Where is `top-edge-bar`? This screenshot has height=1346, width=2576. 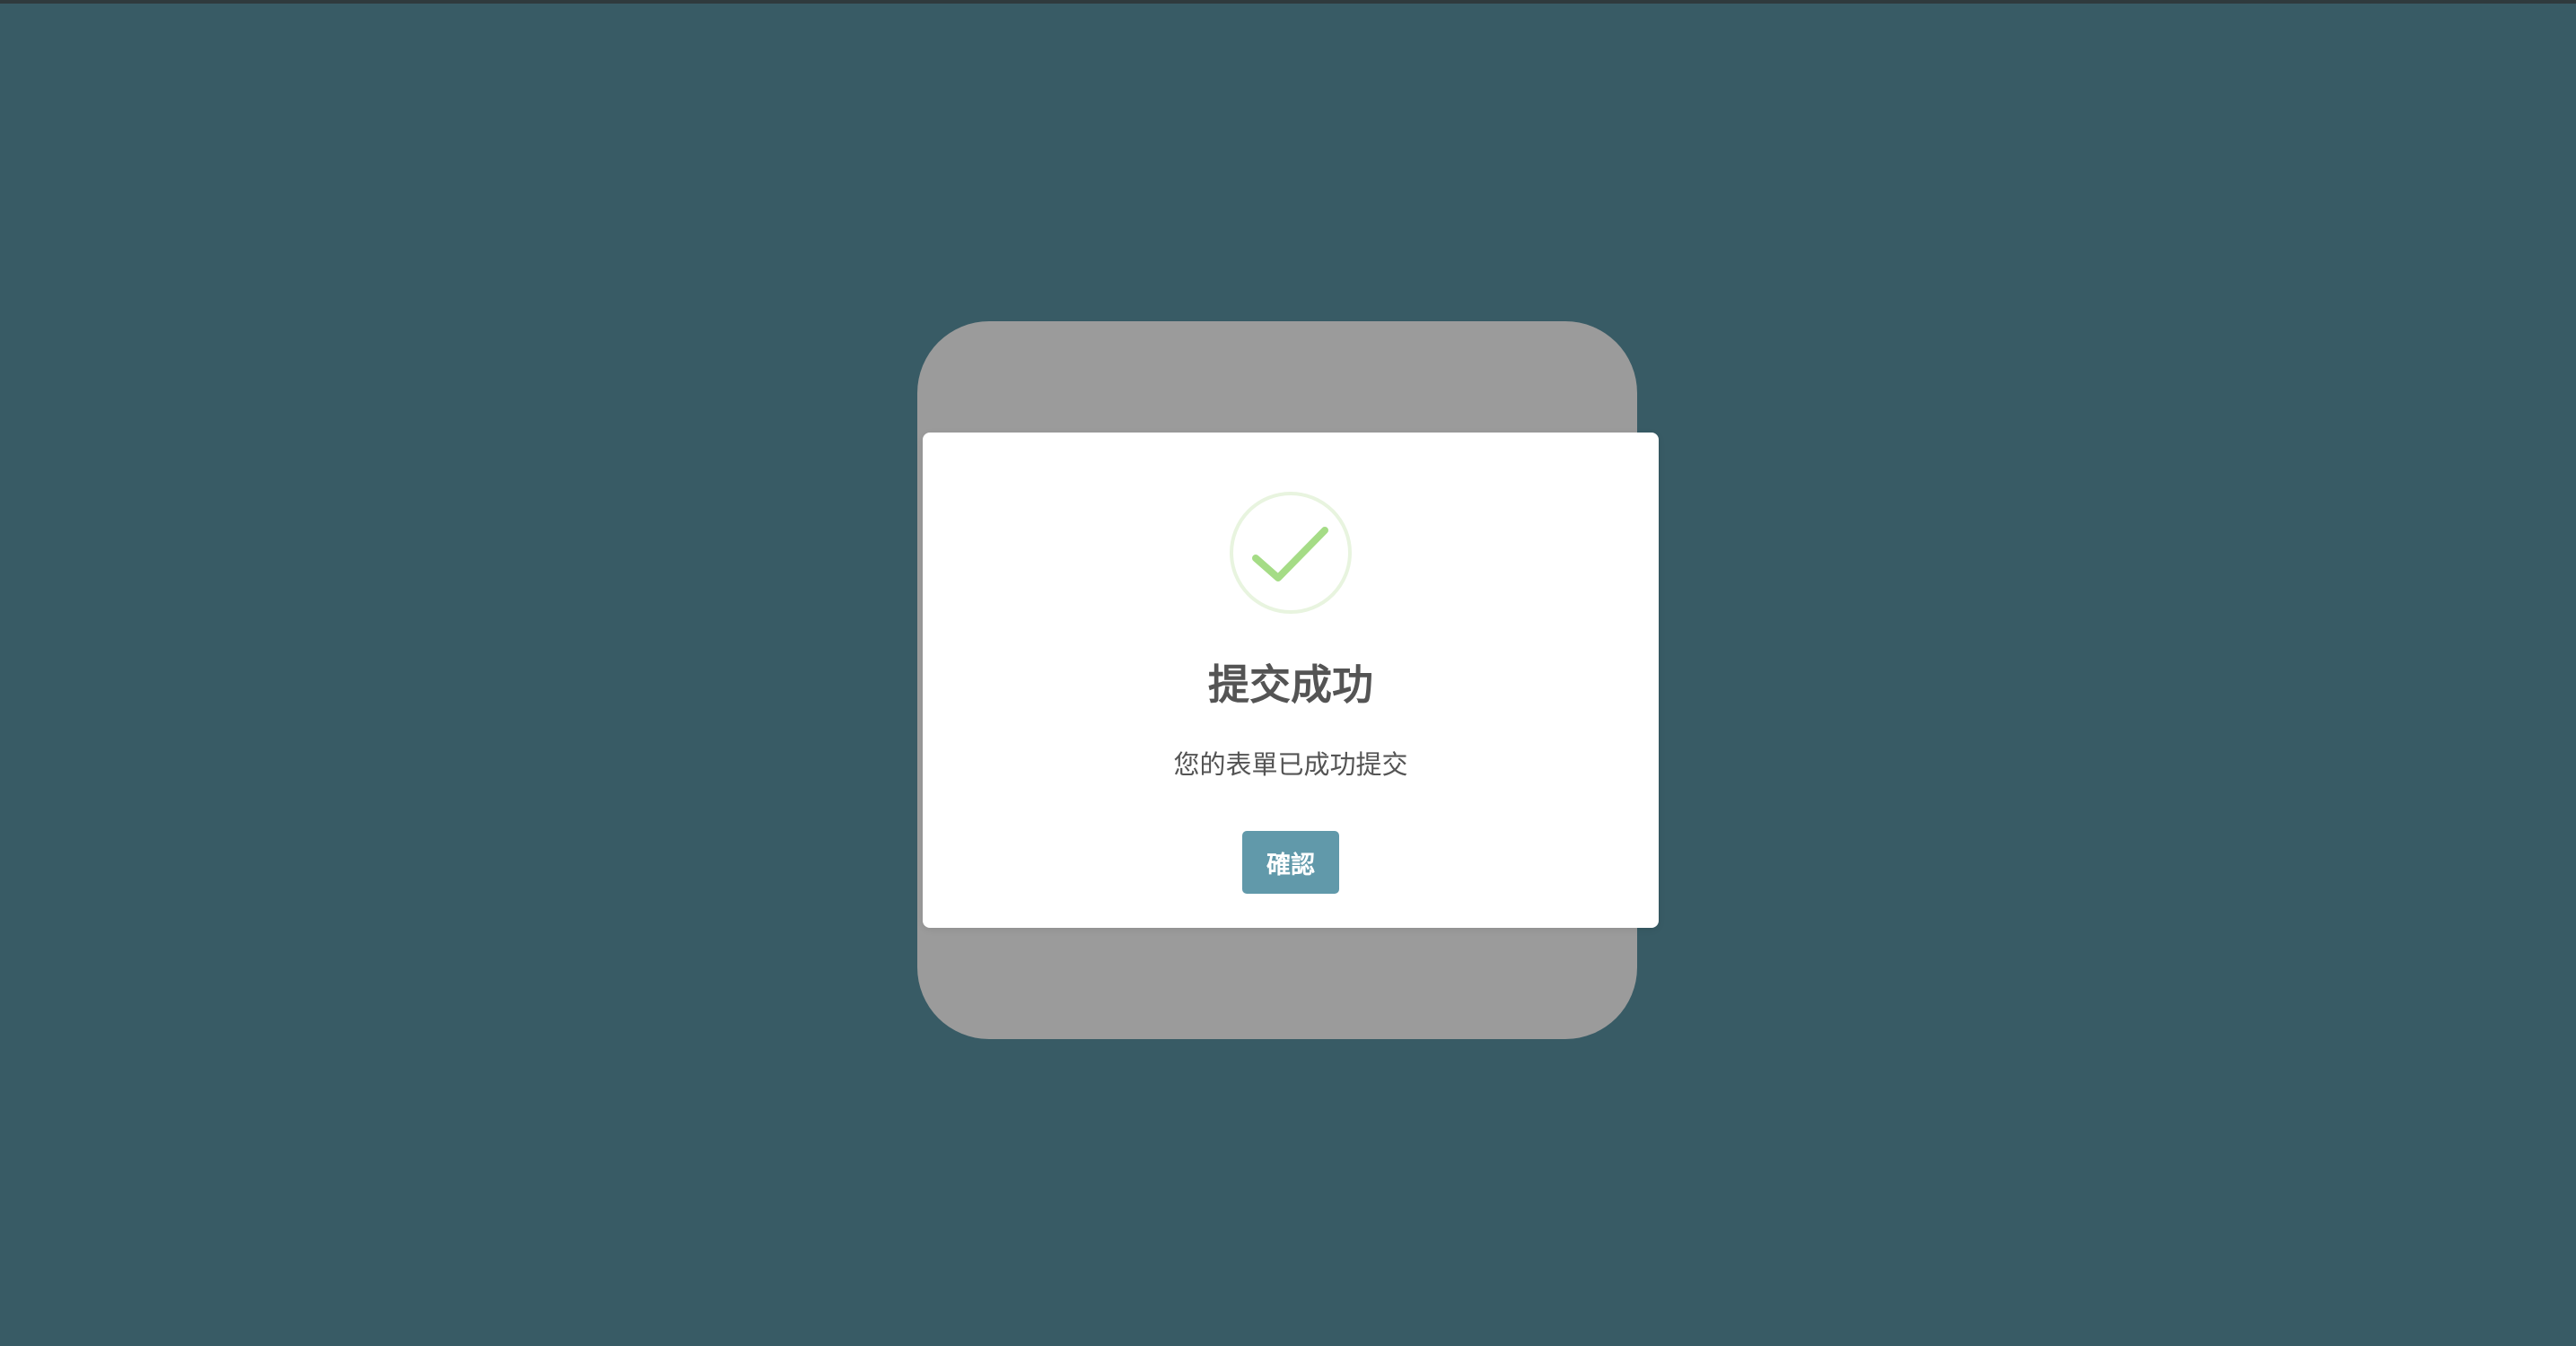
top-edge-bar is located at coordinates (1288, 2).